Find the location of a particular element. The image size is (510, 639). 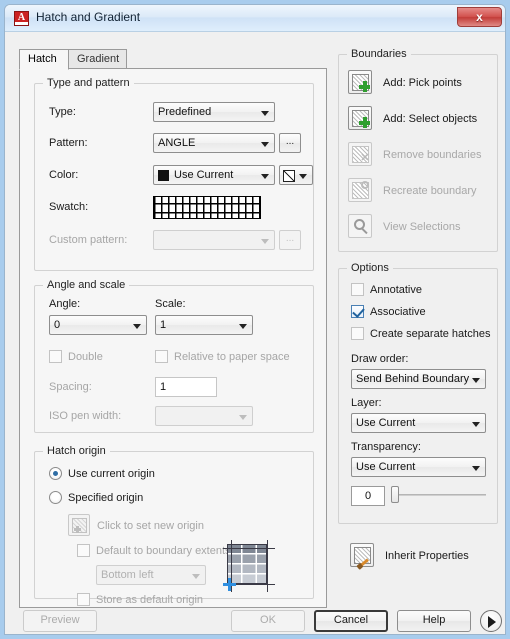

boundaries-legend: Boundaries is located at coordinates (379, 54).